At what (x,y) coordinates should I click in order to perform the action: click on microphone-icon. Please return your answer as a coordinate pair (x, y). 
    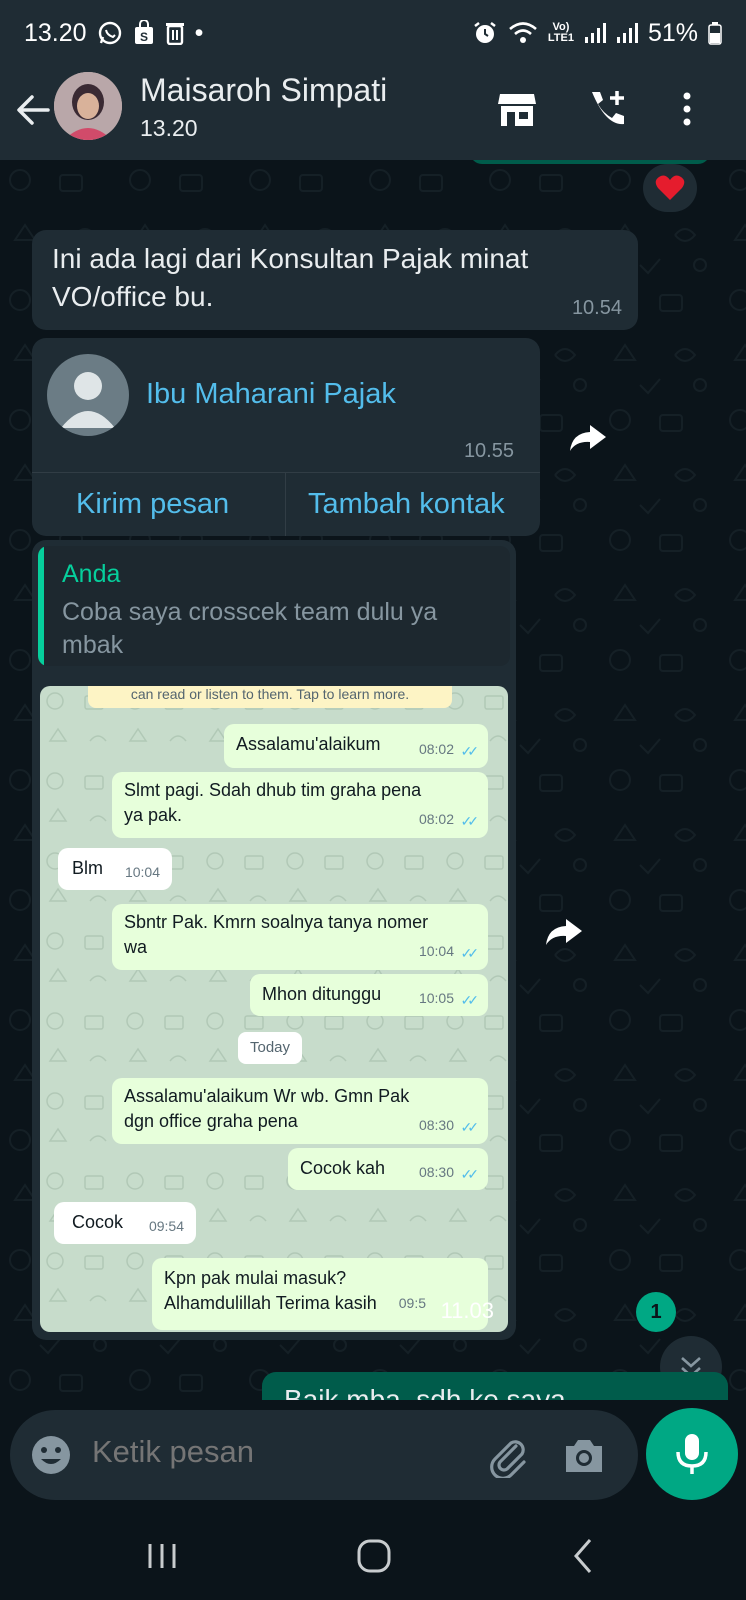
    Looking at the image, I should click on (692, 1454).